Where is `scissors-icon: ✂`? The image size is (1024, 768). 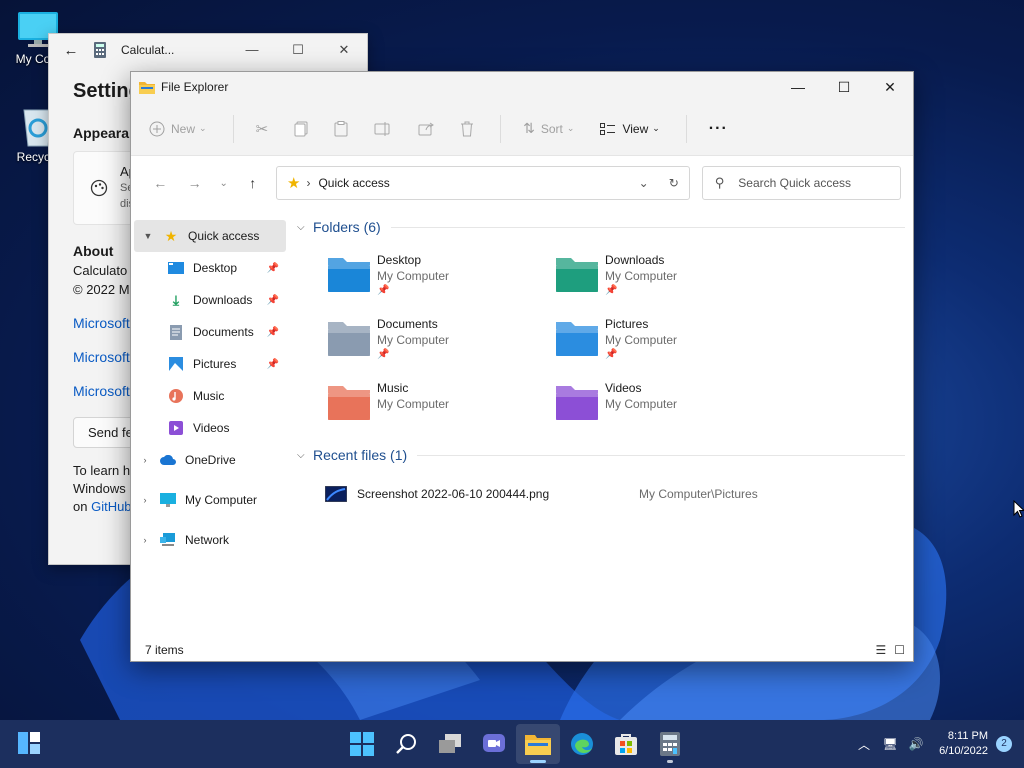
scissors-icon: ✂ is located at coordinates (262, 129).